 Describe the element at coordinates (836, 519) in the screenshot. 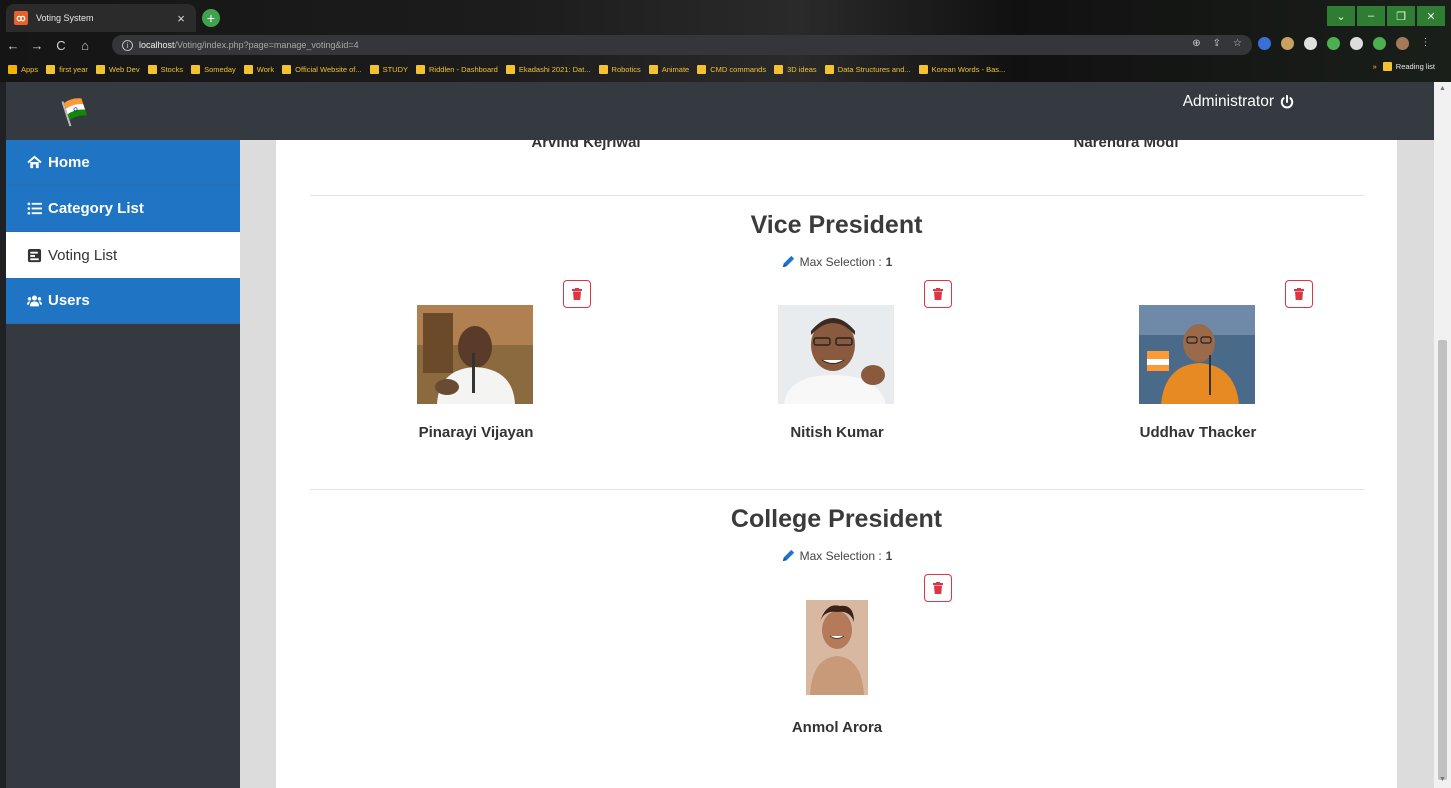

I see `category-title: College President` at that location.